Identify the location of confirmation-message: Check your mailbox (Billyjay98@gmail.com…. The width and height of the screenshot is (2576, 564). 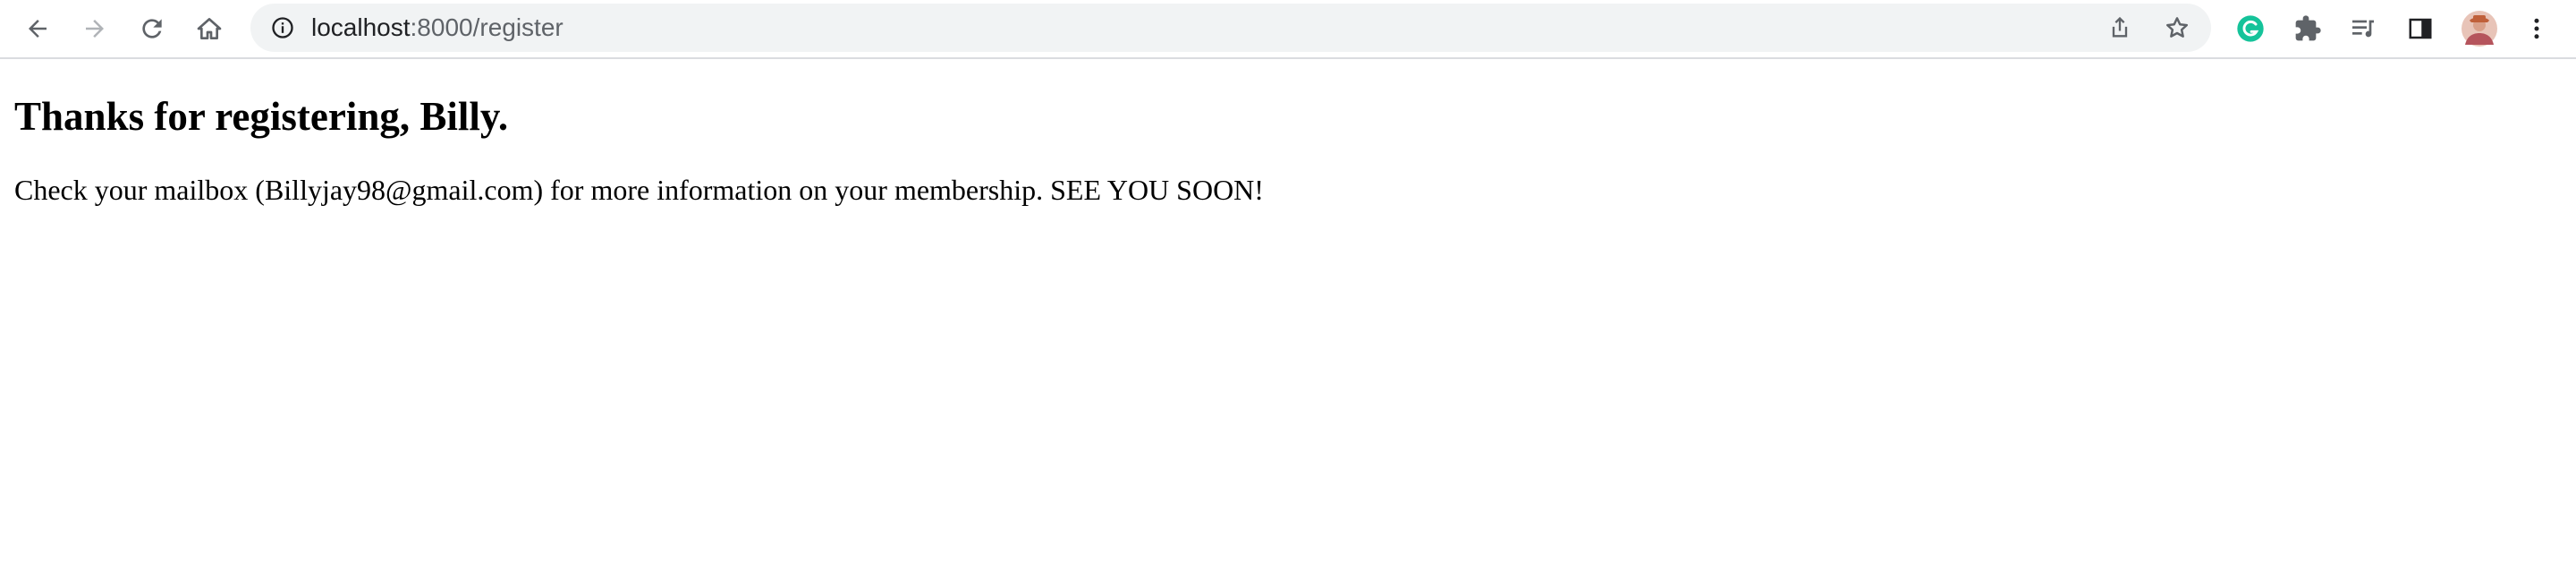
(639, 190).